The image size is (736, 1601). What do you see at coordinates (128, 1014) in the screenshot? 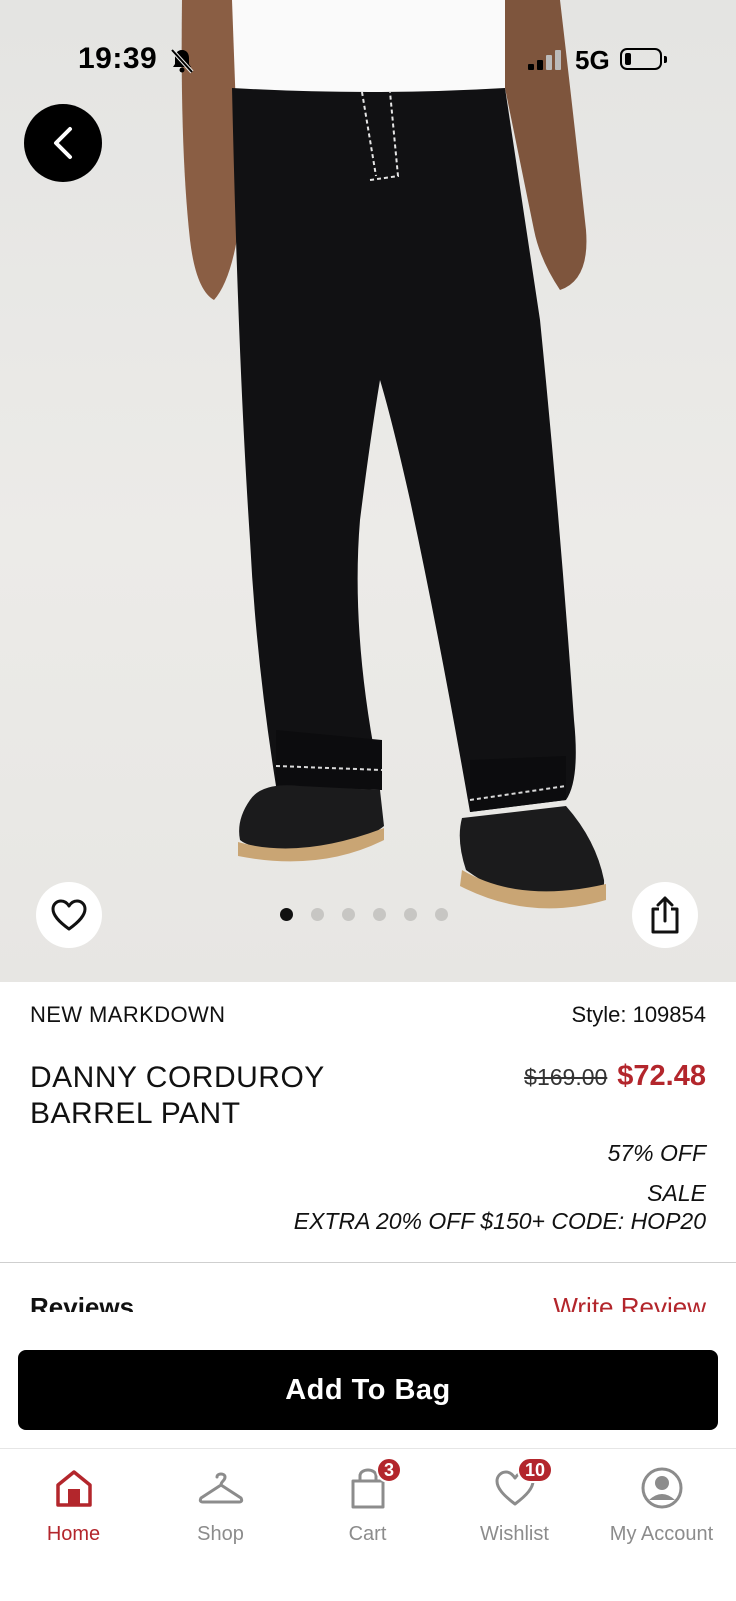
I see `markdown-tag: NEW MARKDOWN` at bounding box center [128, 1014].